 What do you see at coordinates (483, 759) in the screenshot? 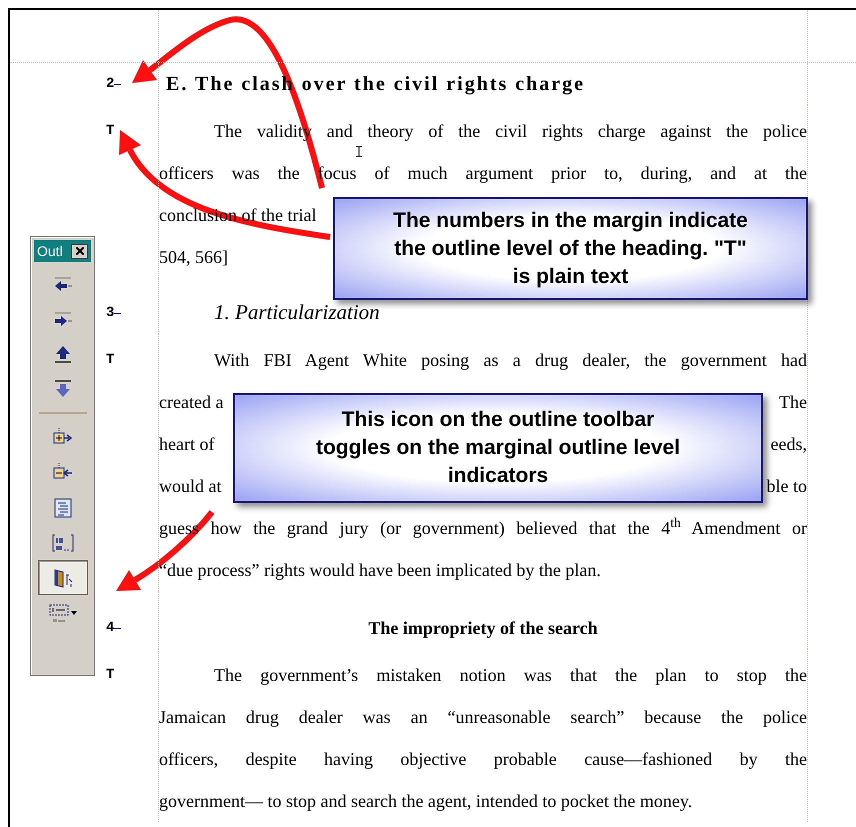
I see `text-line: officers, despite having objective probable cause—fashioned by the` at bounding box center [483, 759].